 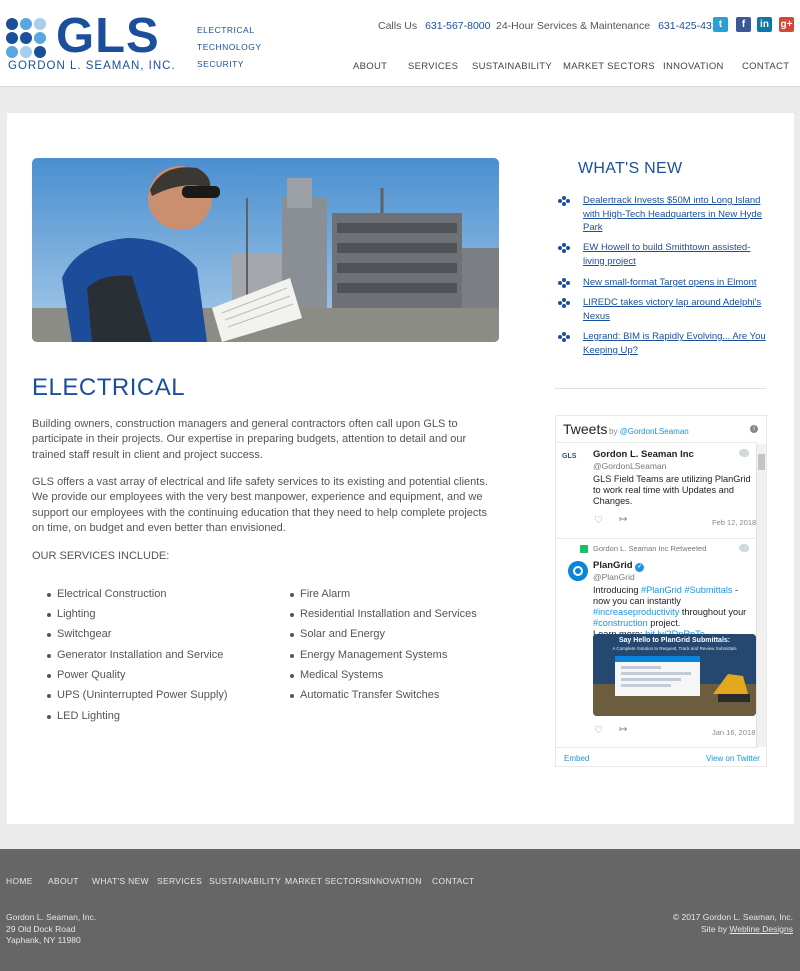 What do you see at coordinates (654, 431) in the screenshot?
I see `tweets-handle-link: @GordonLSeaman` at bounding box center [654, 431].